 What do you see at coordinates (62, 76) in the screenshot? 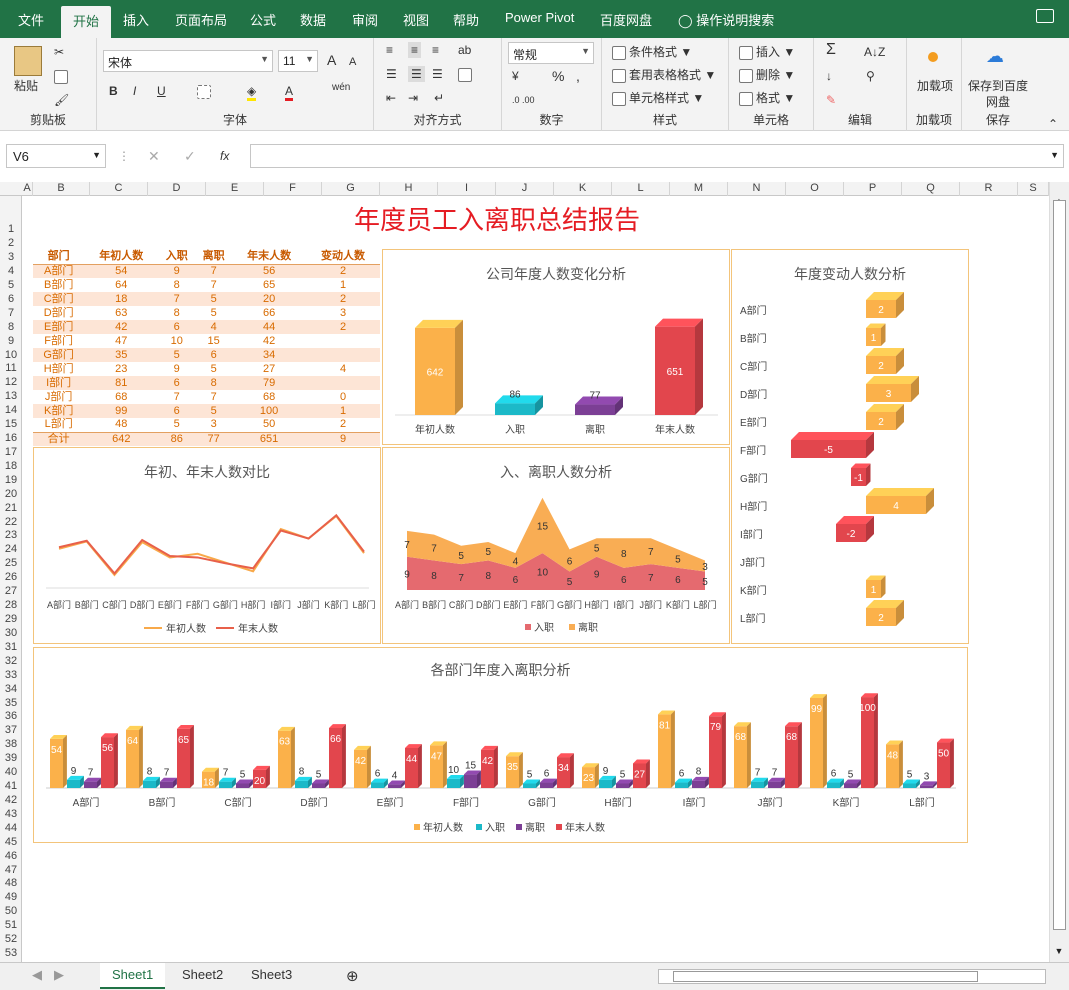
I see `copy-icon` at bounding box center [62, 76].